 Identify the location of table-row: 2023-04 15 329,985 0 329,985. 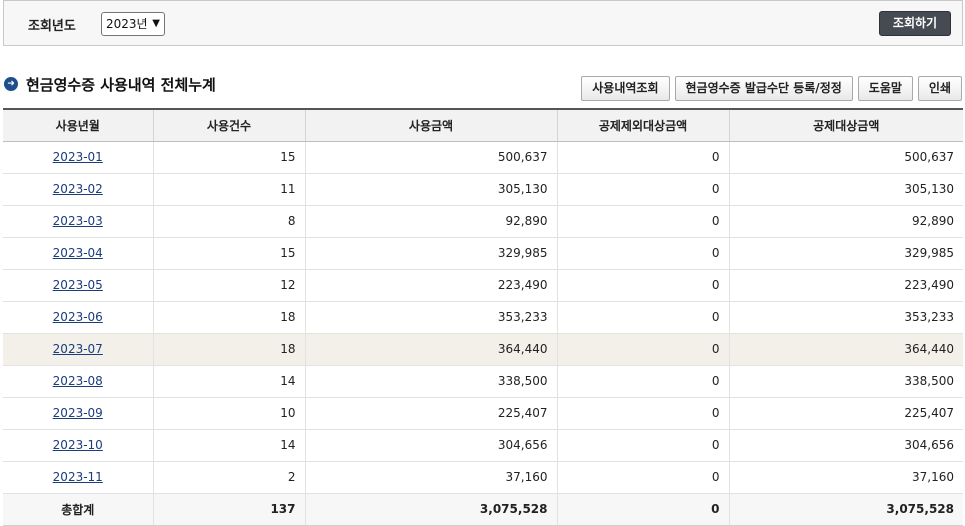
(483, 253).